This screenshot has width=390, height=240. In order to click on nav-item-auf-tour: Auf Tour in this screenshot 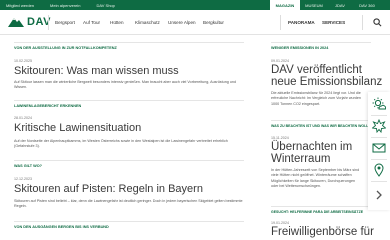, I will do `click(91, 22)`.